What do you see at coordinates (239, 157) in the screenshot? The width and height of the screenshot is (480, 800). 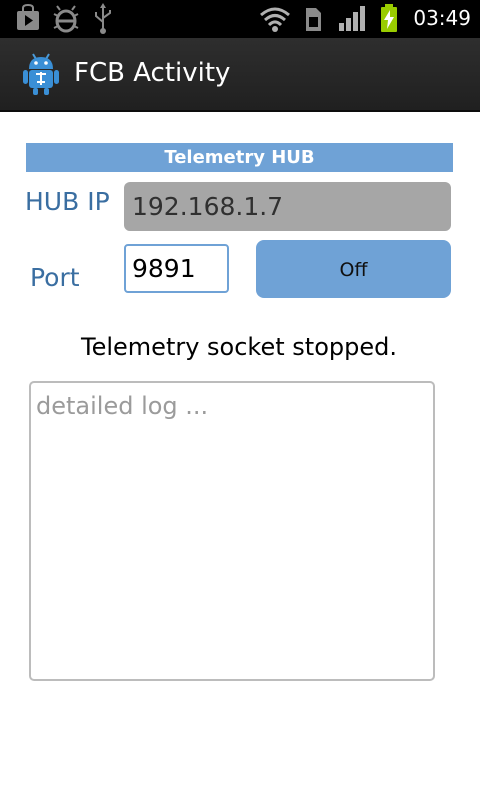 I see `section-header: Telemetry HUB` at bounding box center [239, 157].